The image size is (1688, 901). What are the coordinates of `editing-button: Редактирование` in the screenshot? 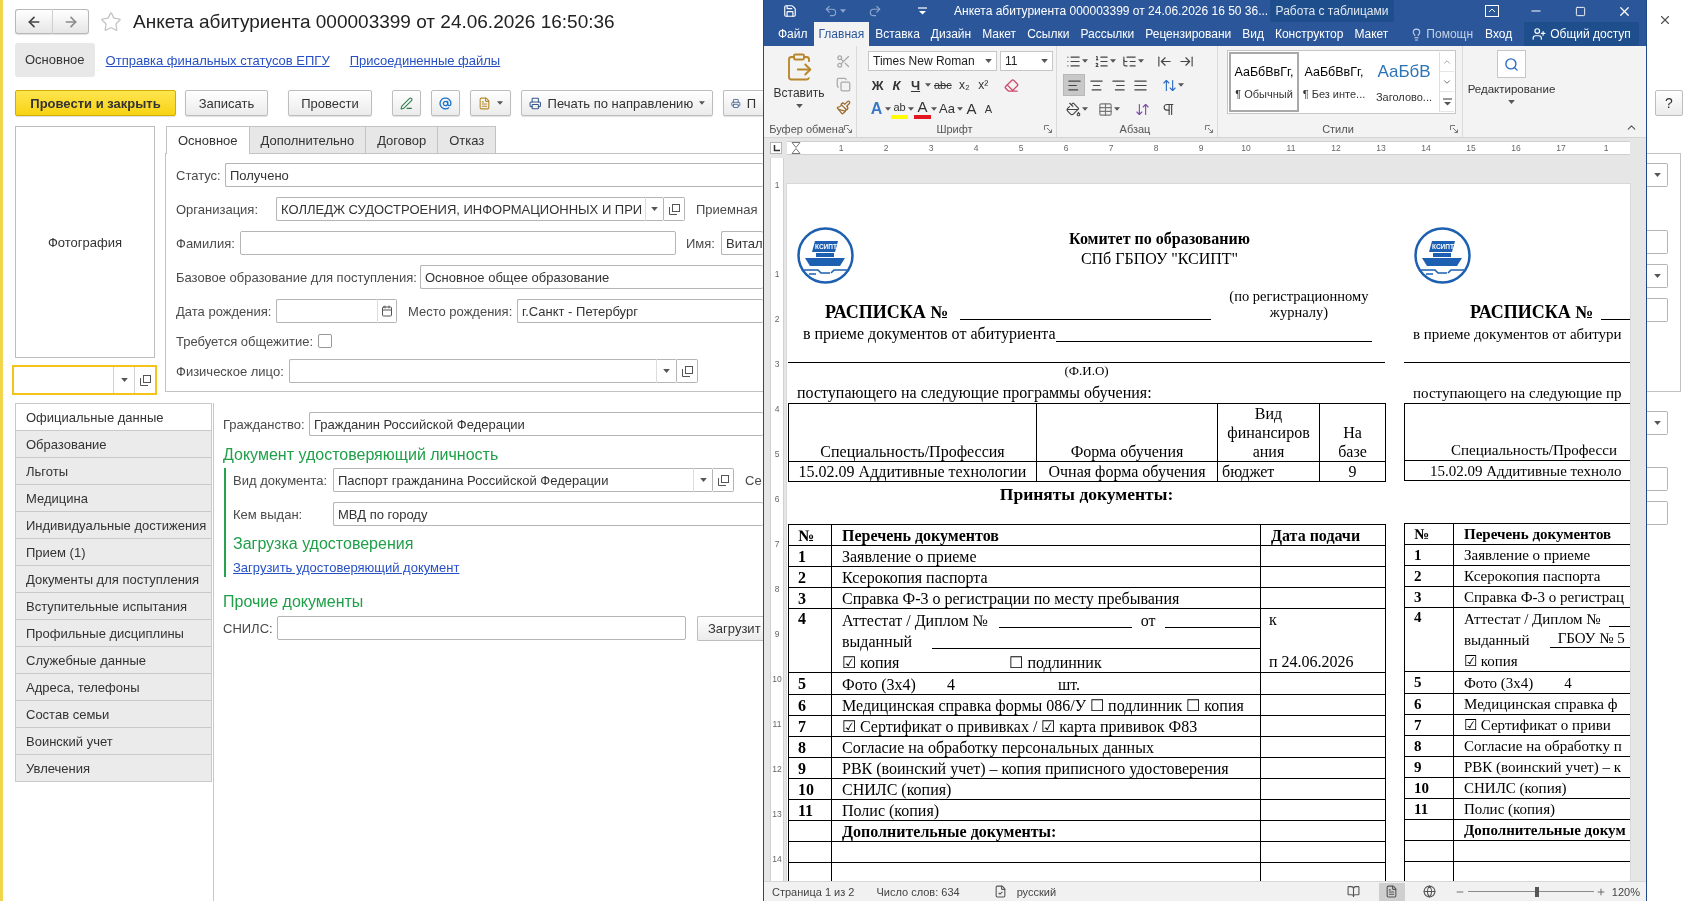 It's located at (1511, 77).